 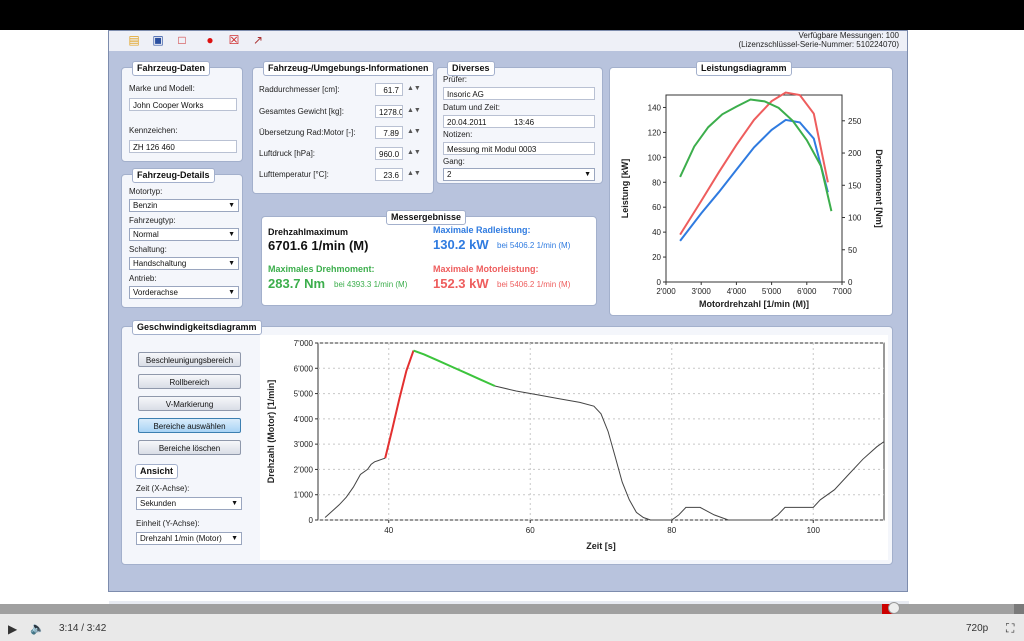 What do you see at coordinates (189, 425) in the screenshot?
I see `bereiche-auswaehlen-button: Bereiche auswählen` at bounding box center [189, 425].